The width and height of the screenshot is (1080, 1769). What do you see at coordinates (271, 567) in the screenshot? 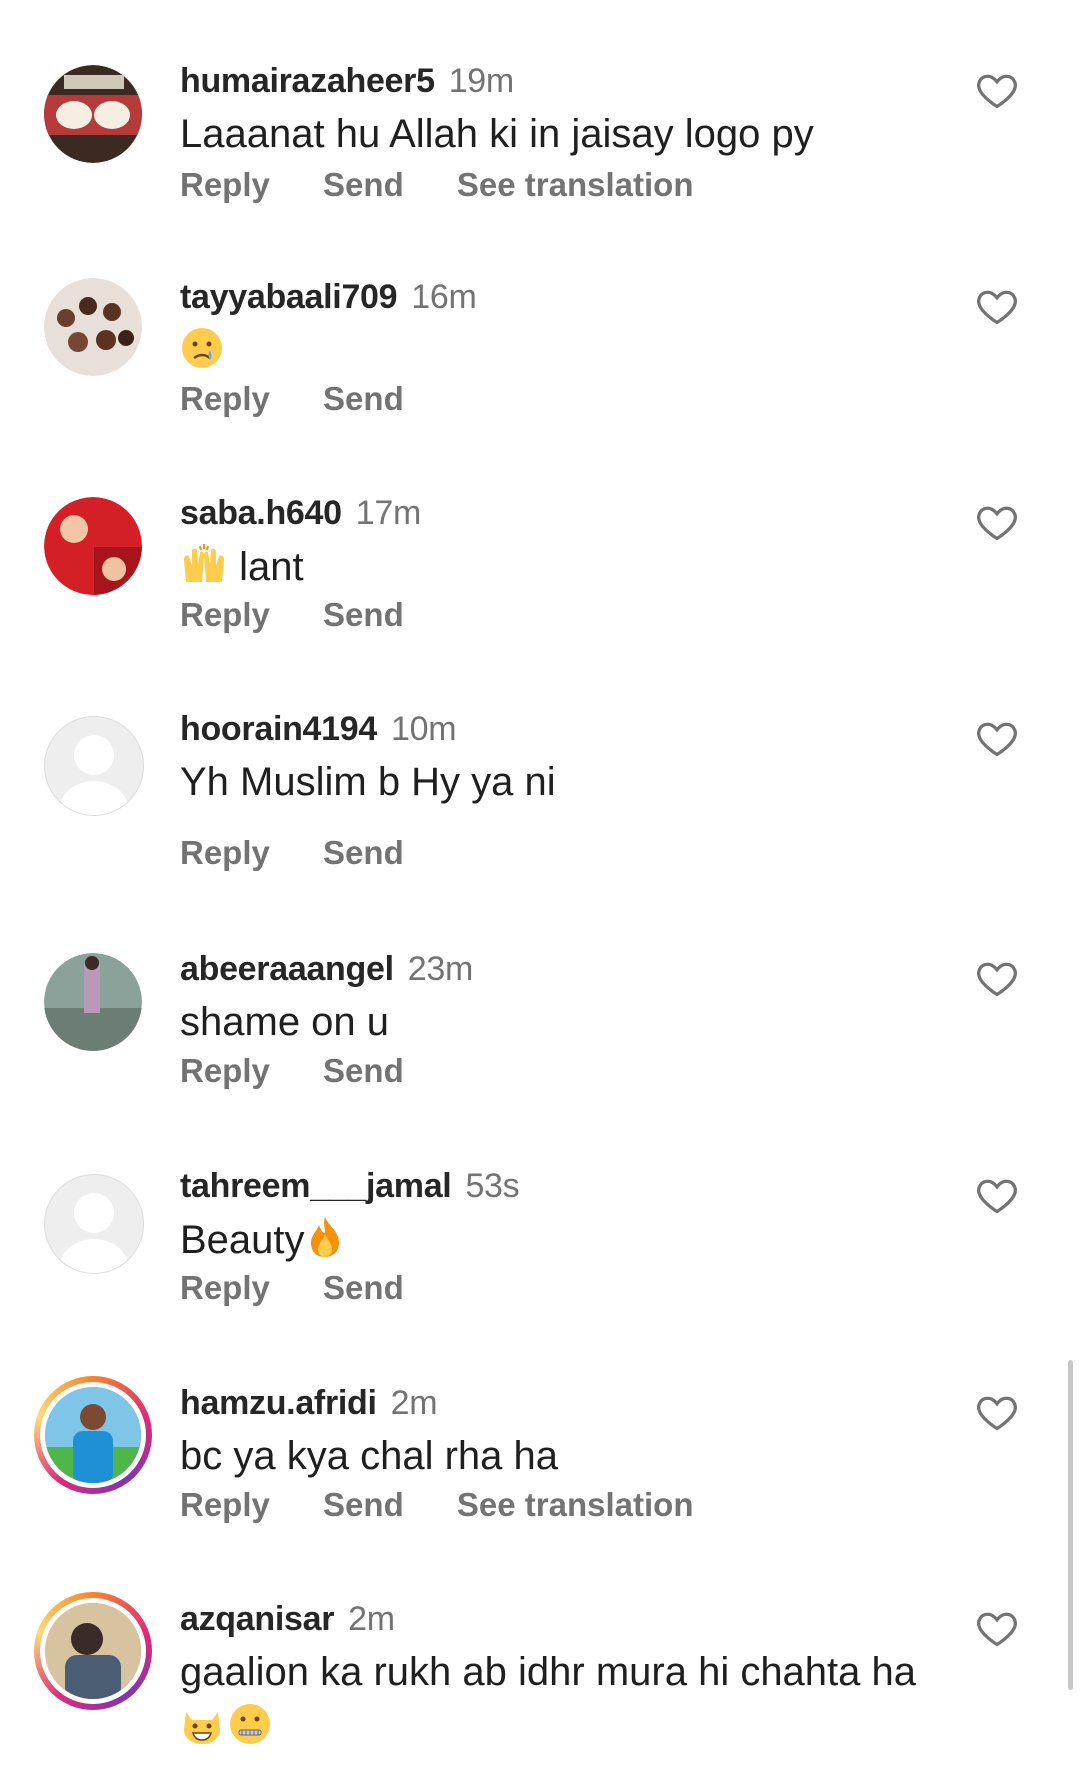
I see `comment-text-content: lant` at bounding box center [271, 567].